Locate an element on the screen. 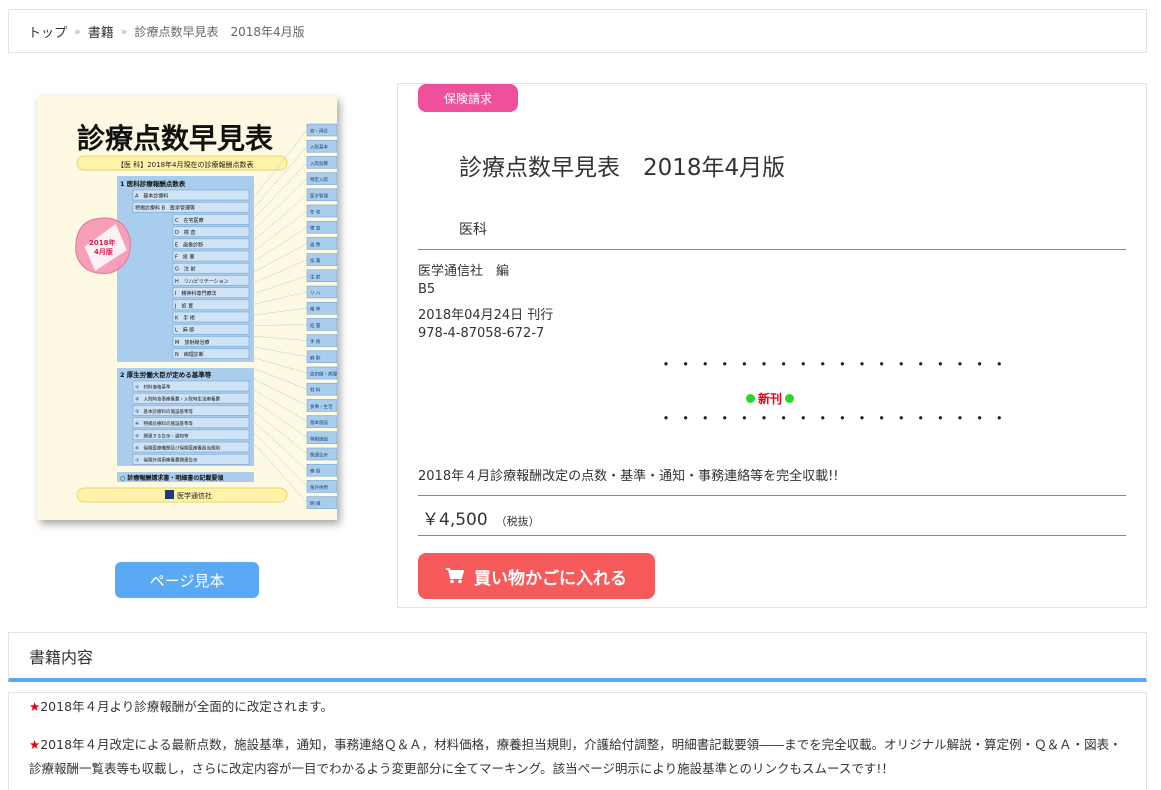  cover-index-tab-label: リ ハ is located at coordinates (315, 294).